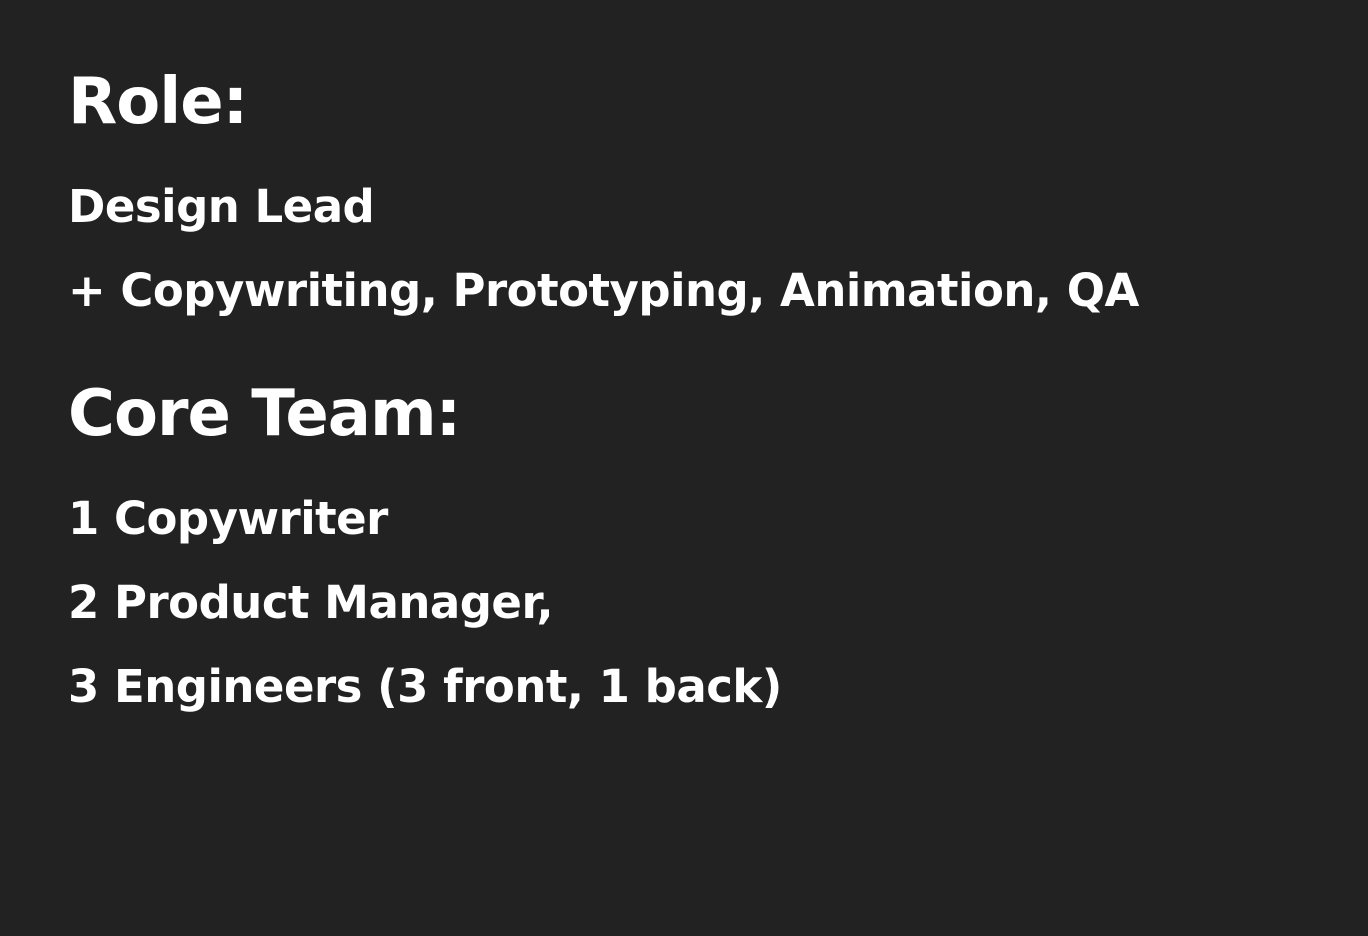 This screenshot has width=1368, height=936. What do you see at coordinates (158, 102) in the screenshot?
I see `role-heading: Role:` at bounding box center [158, 102].